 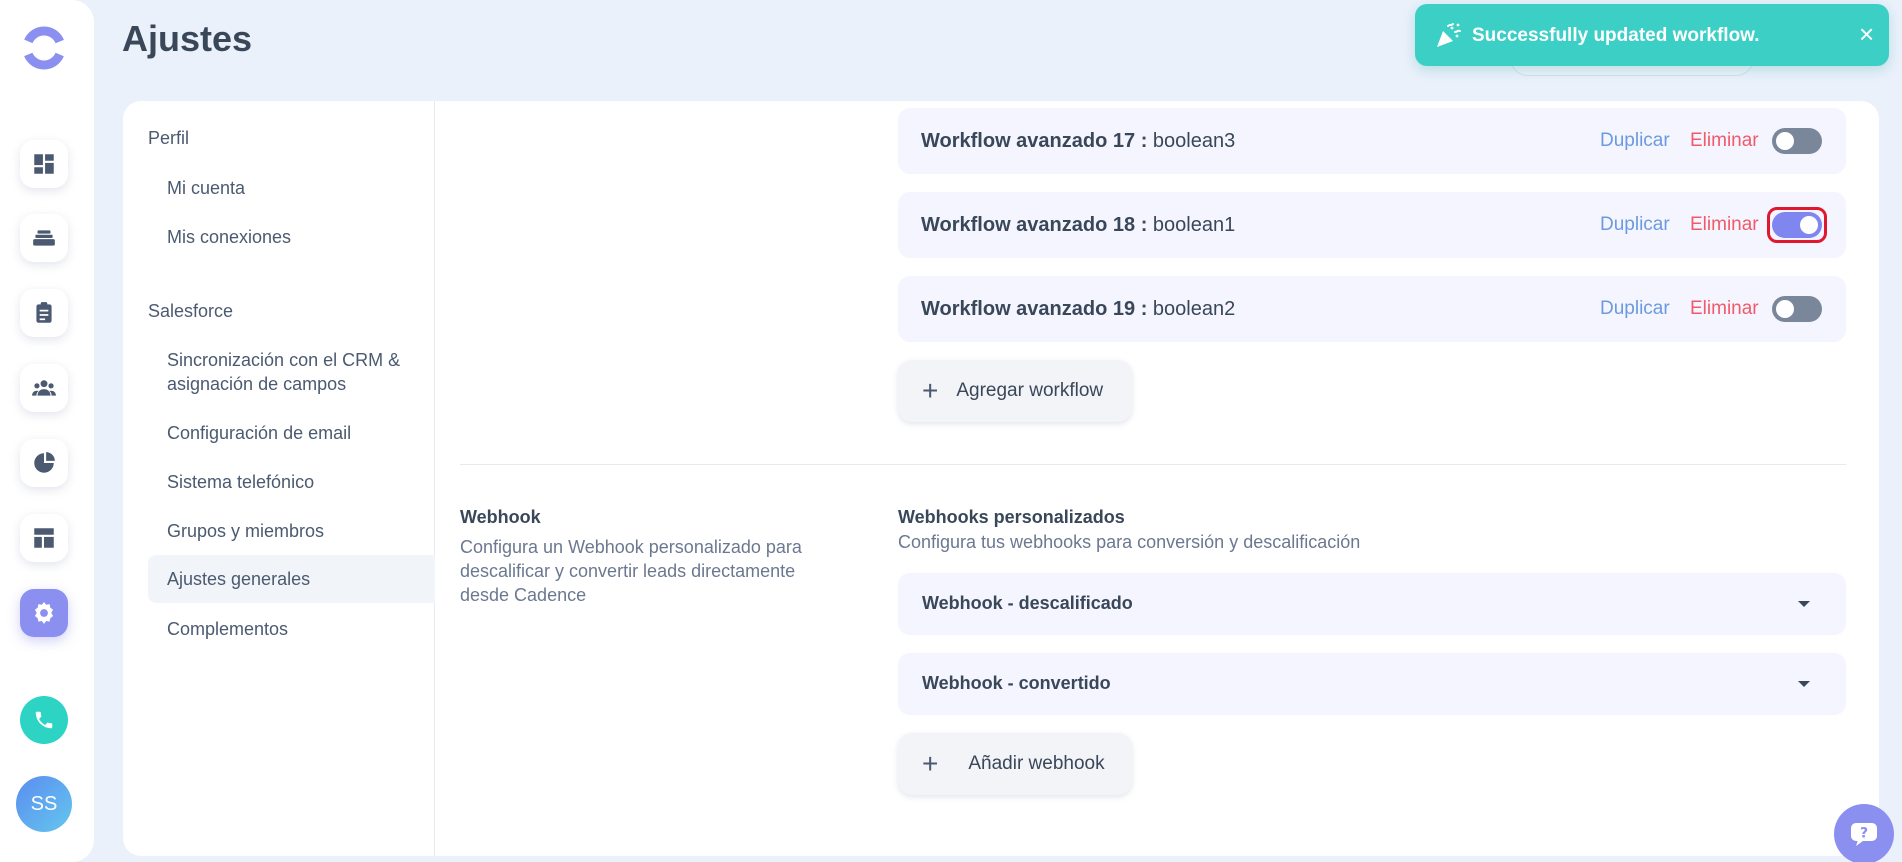 What do you see at coordinates (44, 313) in the screenshot?
I see `tasks-icon` at bounding box center [44, 313].